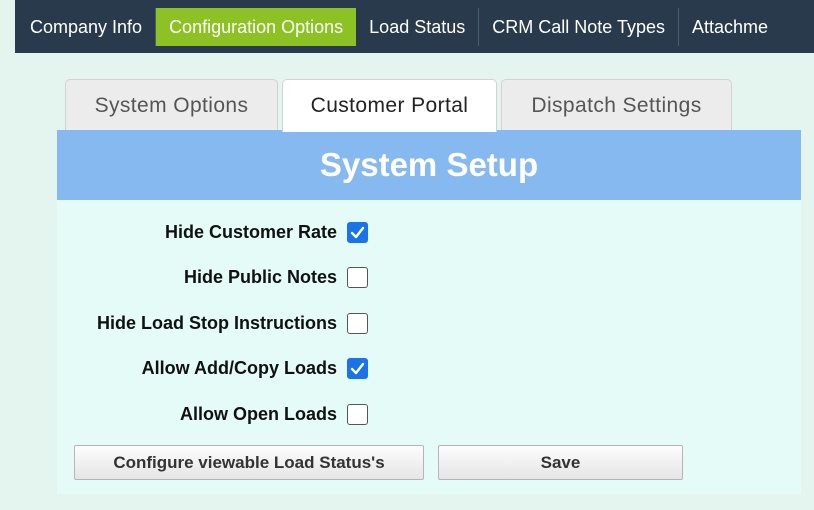 The image size is (814, 510). I want to click on hide-load-stop-instructions-checkbox, so click(357, 323).